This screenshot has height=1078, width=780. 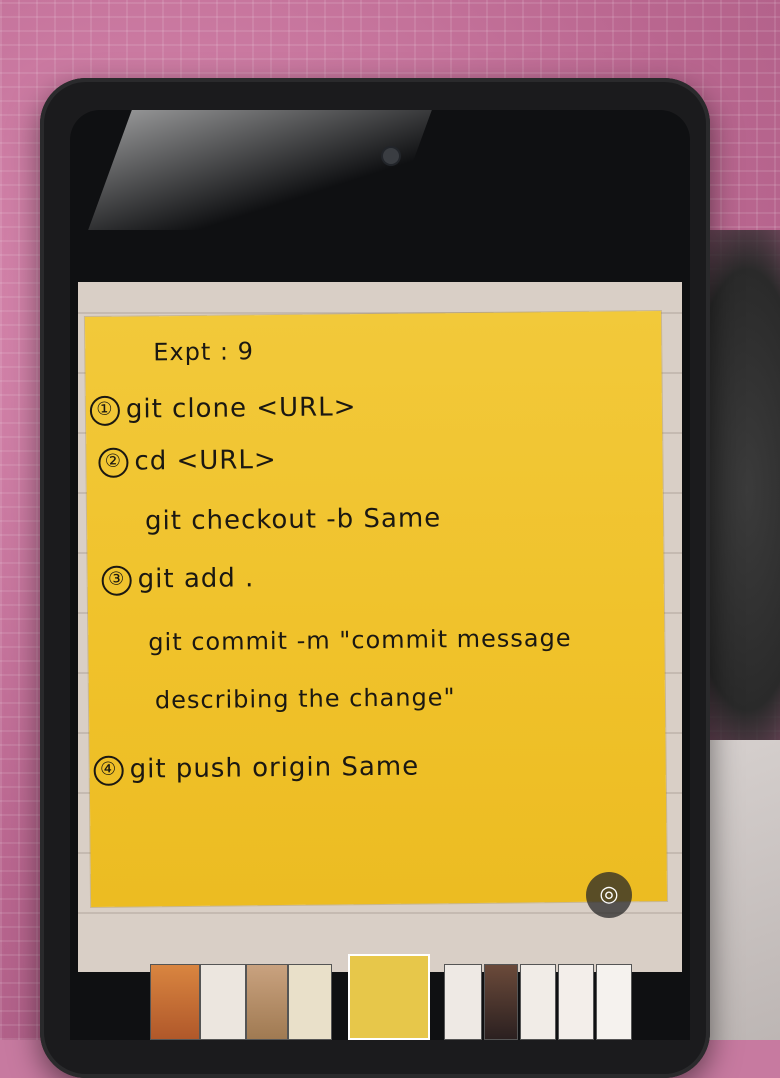 I want to click on step-3: ③ git add ., so click(x=178, y=579).